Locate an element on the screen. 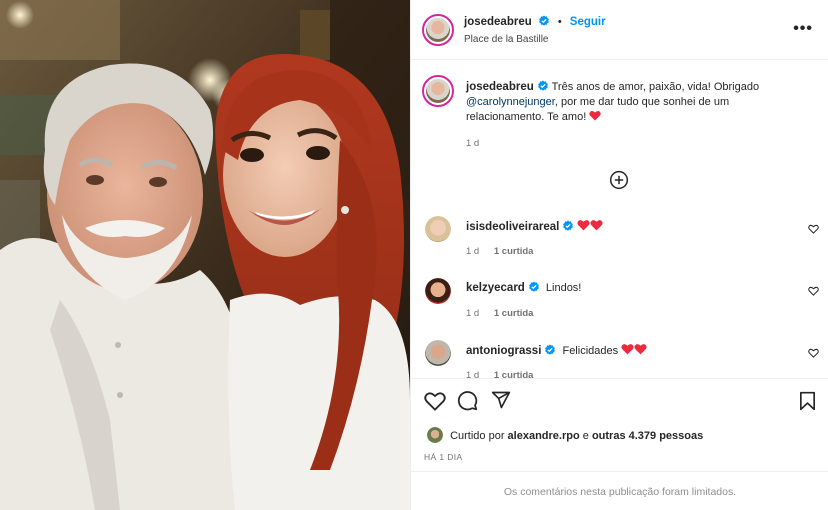 Image resolution: width=828 pixels, height=510 pixels. commenter-username: antoniograssi is located at coordinates (503, 351).